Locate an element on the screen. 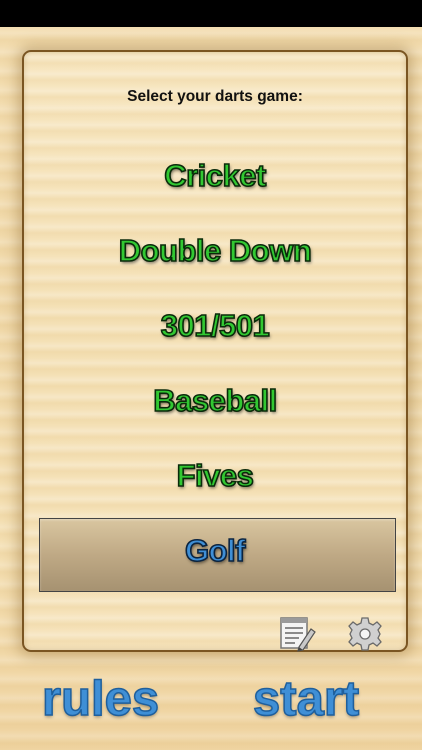 Image resolution: width=422 pixels, height=750 pixels. start-button: start is located at coordinates (306, 699).